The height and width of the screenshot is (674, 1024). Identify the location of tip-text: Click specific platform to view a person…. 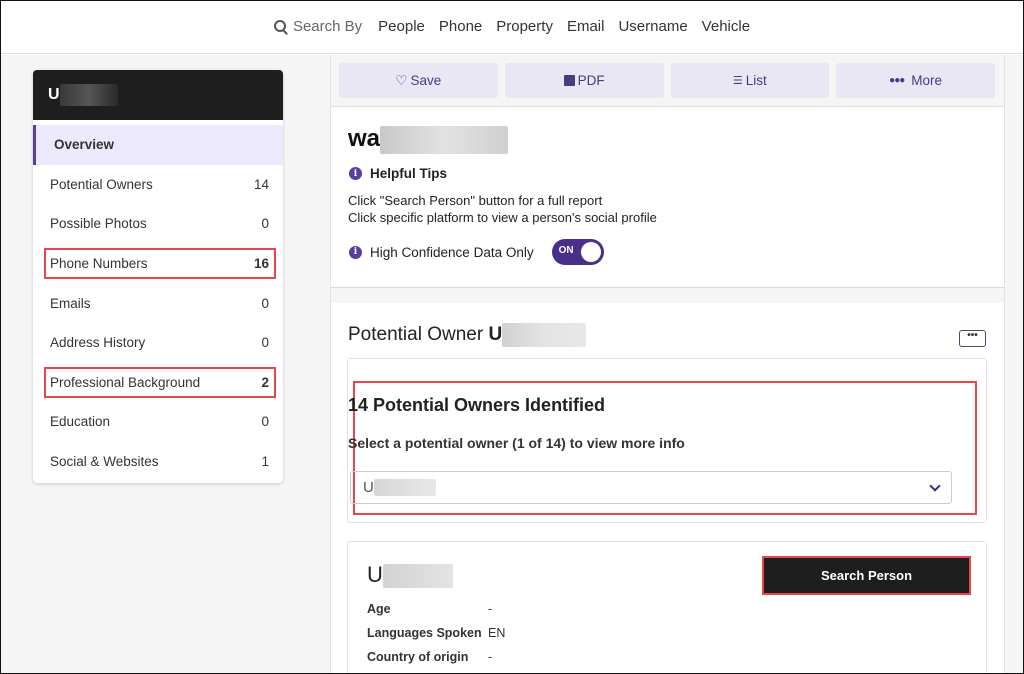
(502, 217).